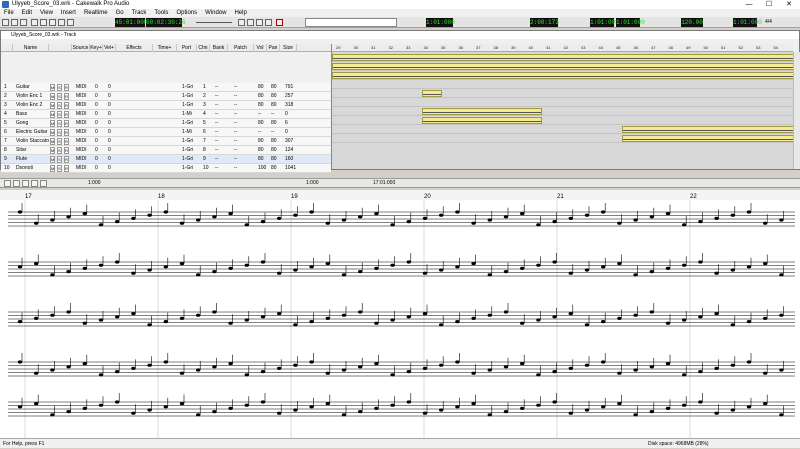  I want to click on rewind-icon, so click(241, 22).